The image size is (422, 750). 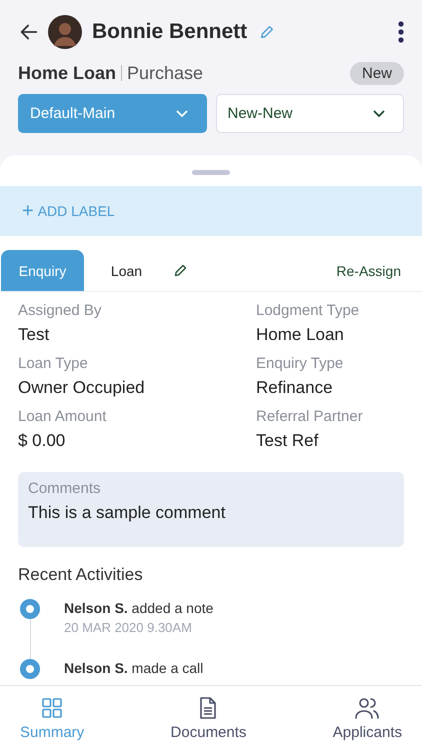 I want to click on field-value: Test Ref, so click(x=288, y=441).